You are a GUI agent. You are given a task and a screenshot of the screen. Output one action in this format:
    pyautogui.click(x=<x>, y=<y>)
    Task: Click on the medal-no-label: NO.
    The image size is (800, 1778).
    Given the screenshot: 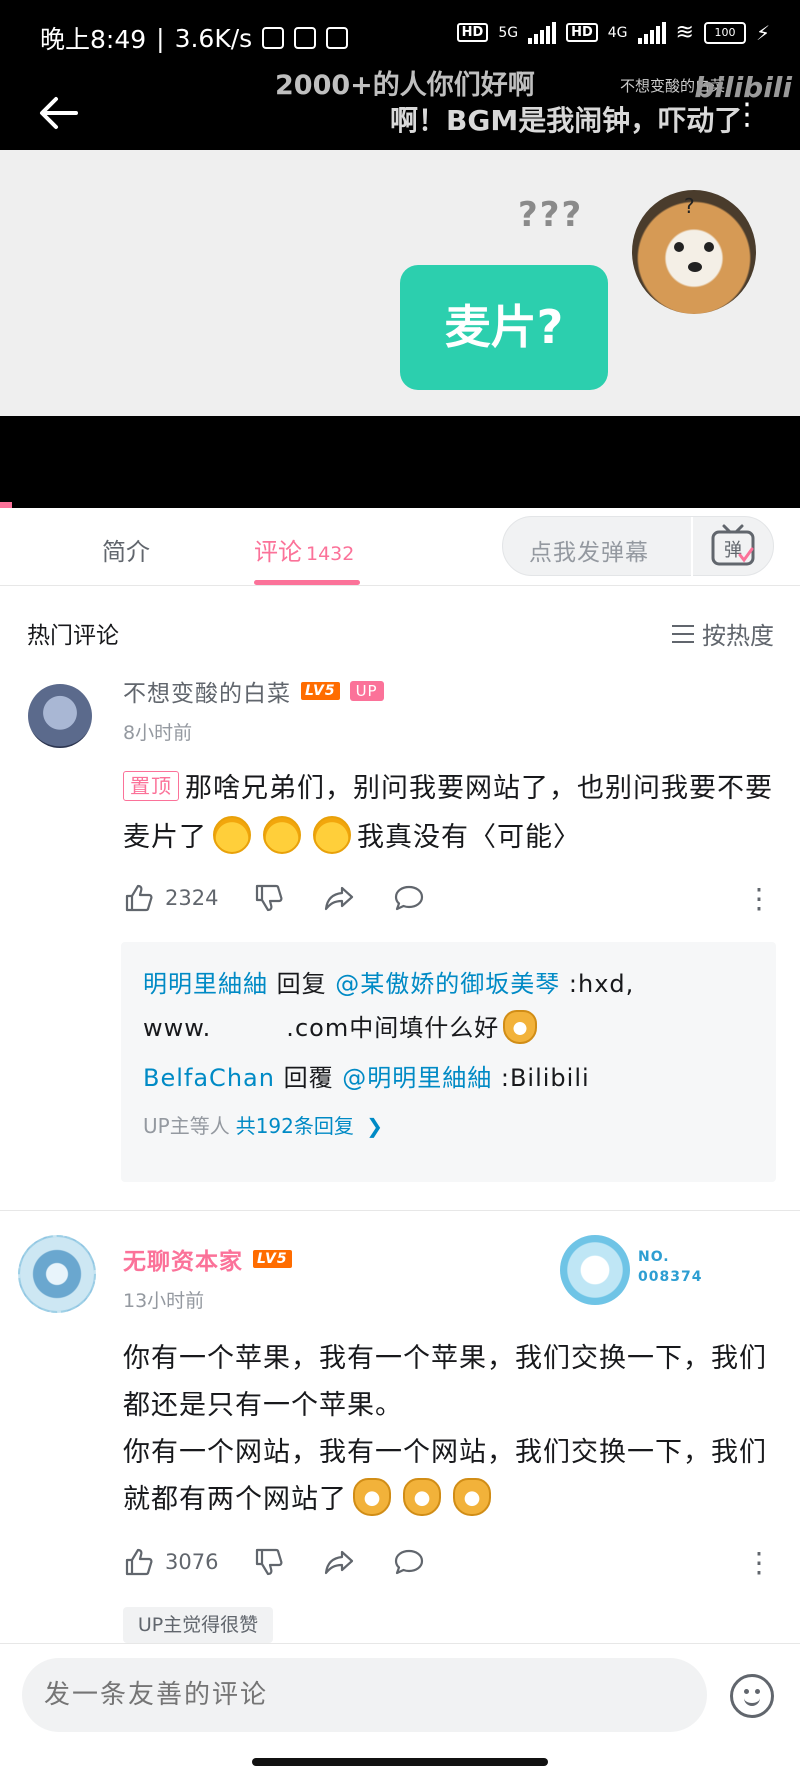 What is the action you would take?
    pyautogui.click(x=654, y=1257)
    